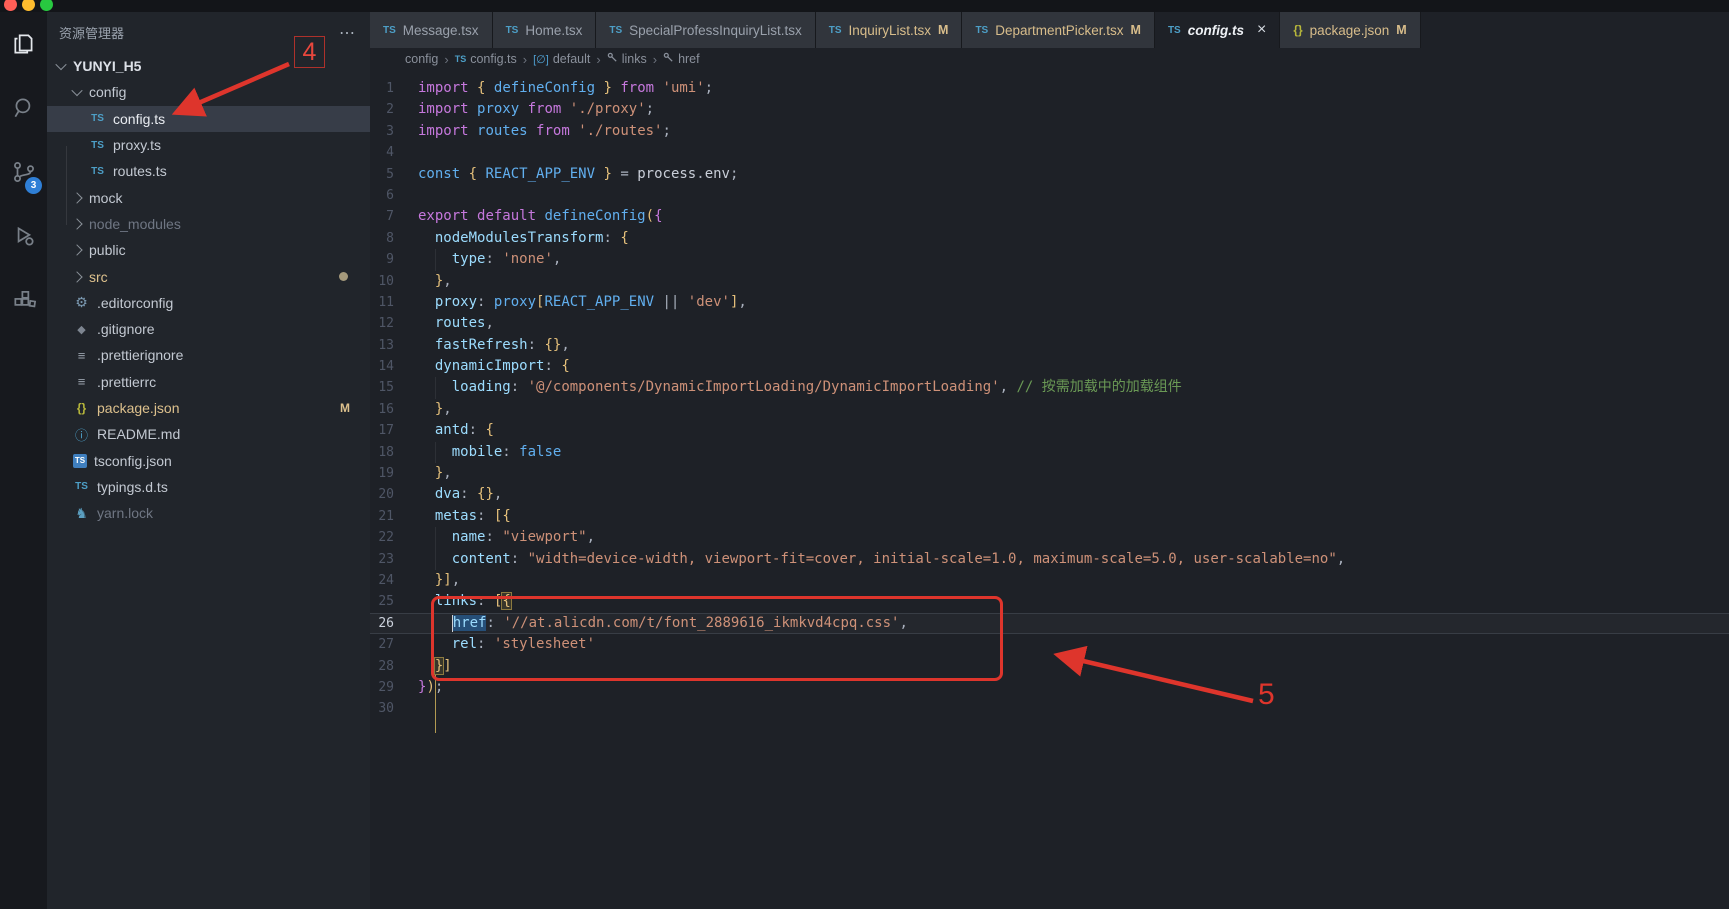  Describe the element at coordinates (1049, 302) in the screenshot. I see `code-line: 11 proxy: proxy[REACT_APP_ENV || 'dev'],` at that location.